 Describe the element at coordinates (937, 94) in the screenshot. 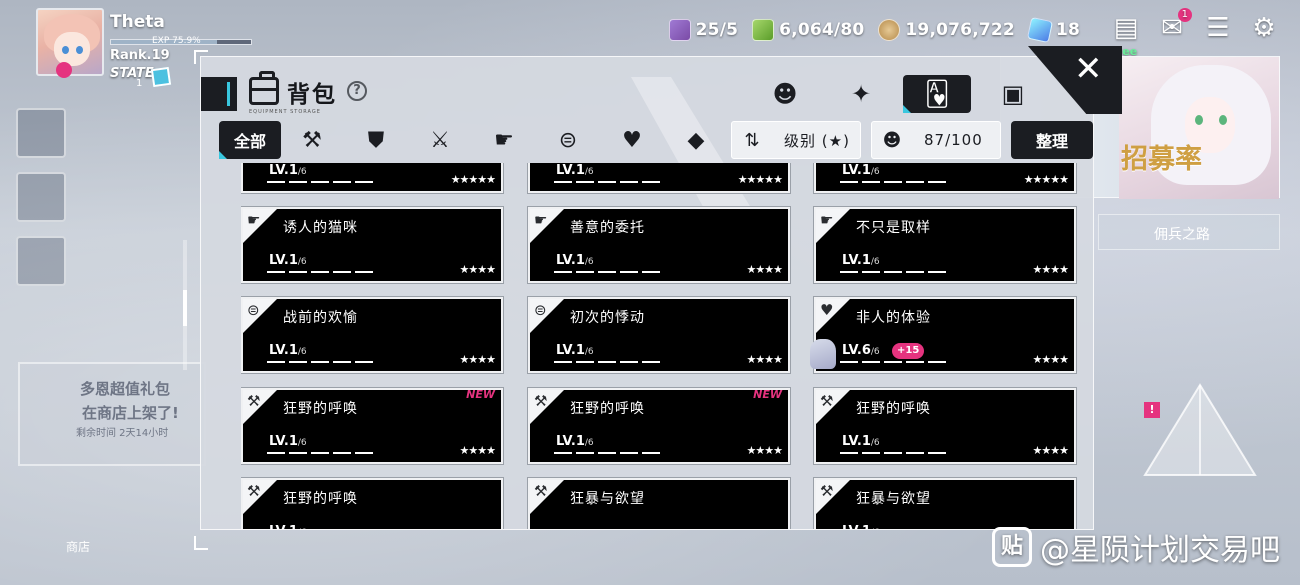

I see `tab-cards: 🂱` at that location.